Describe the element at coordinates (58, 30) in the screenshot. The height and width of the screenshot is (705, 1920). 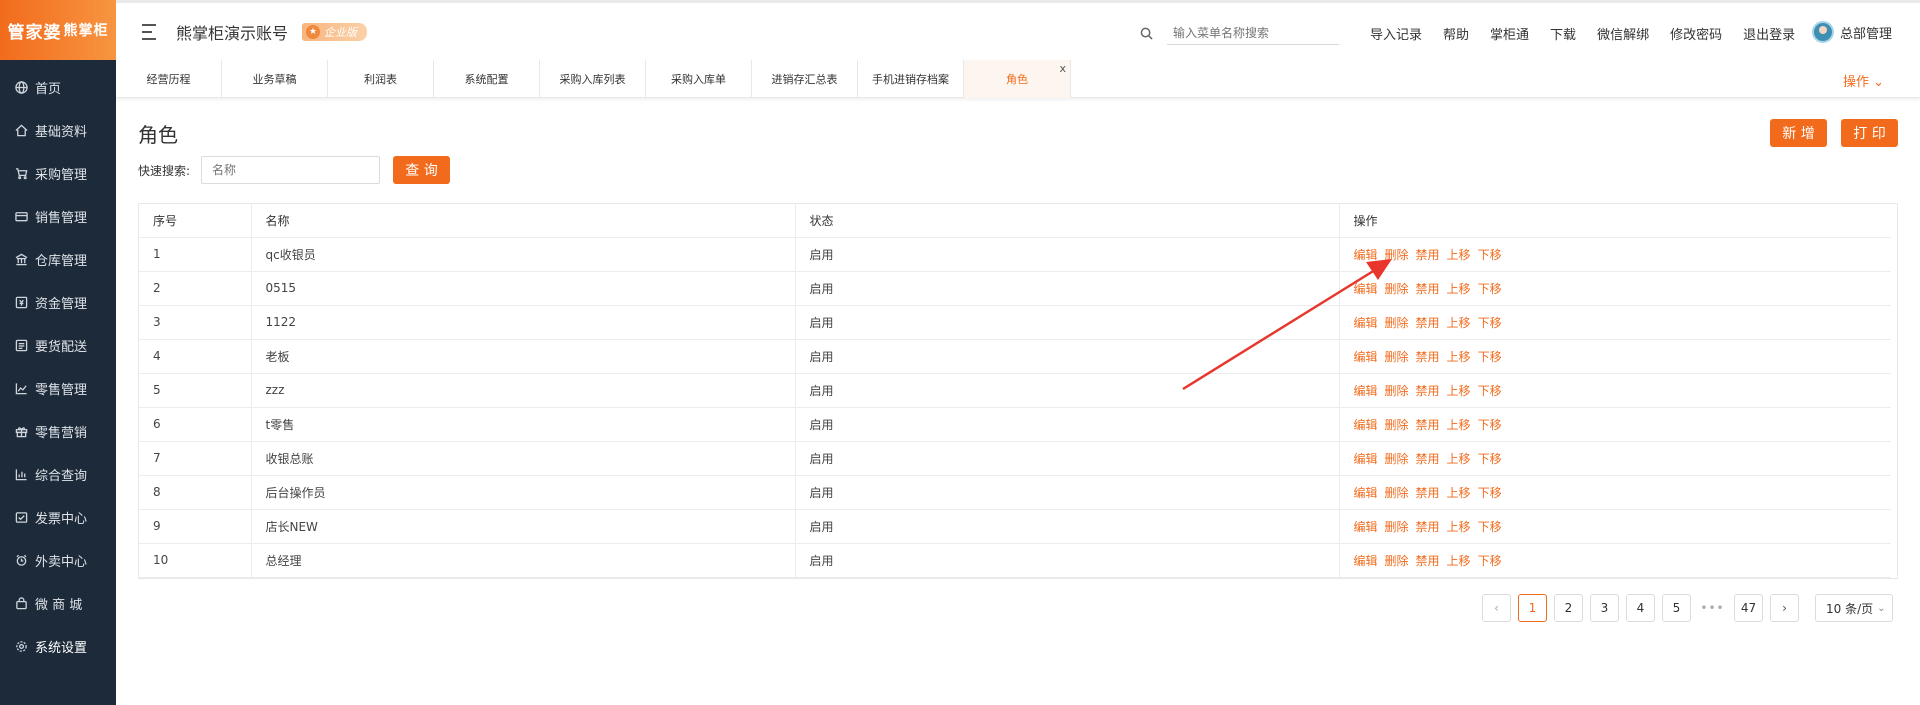
I see `logo: 管家婆 熊掌柜` at that location.